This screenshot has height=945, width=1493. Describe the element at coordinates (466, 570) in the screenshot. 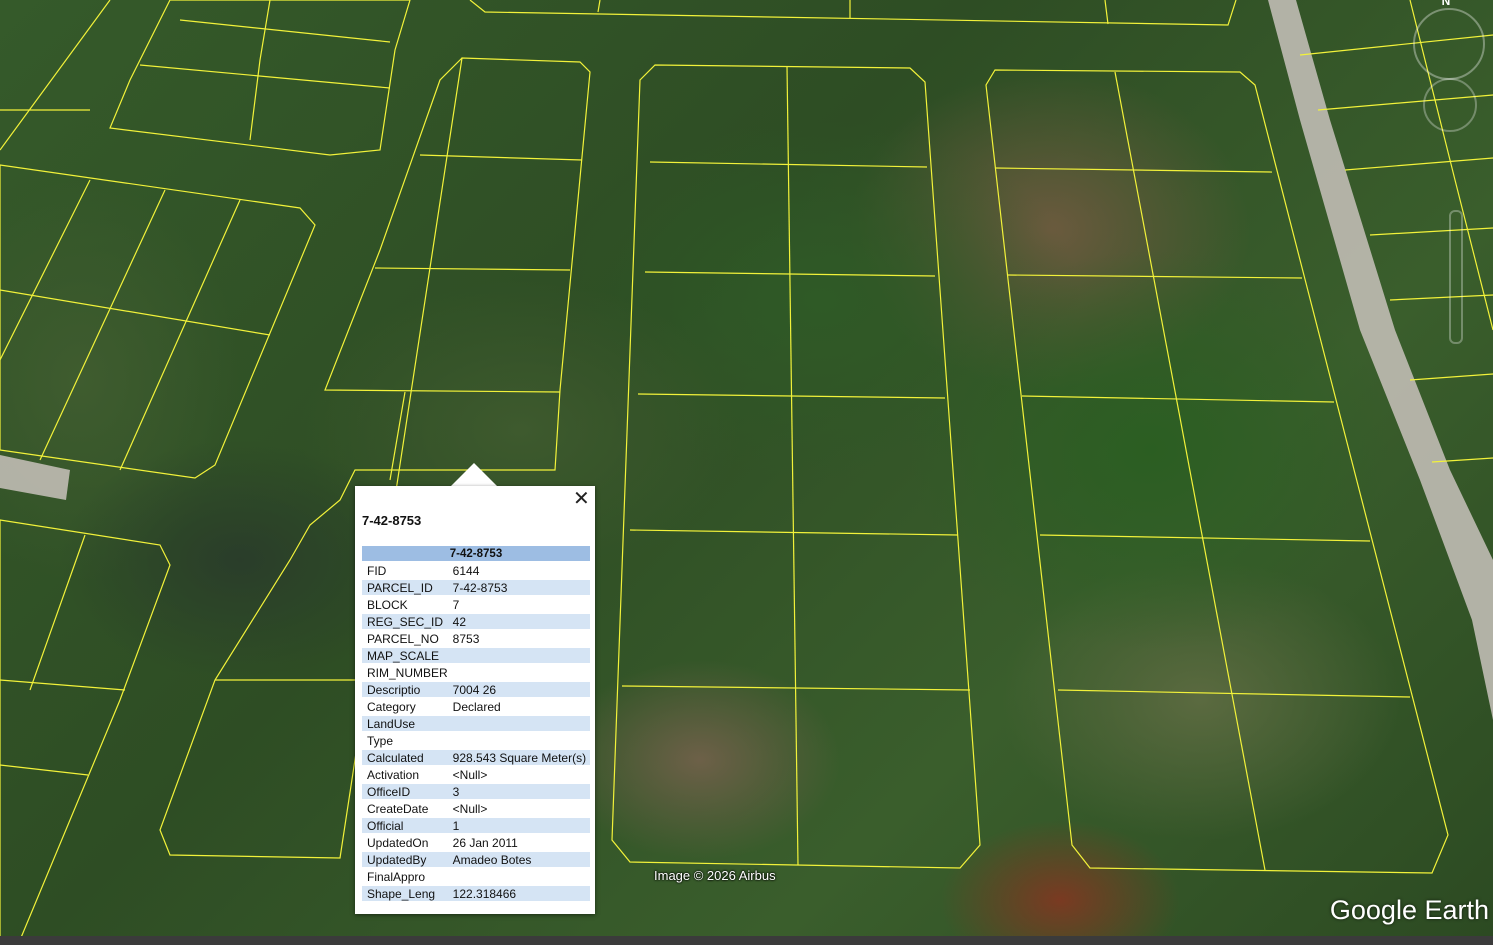

I see `attribute-value: 6144` at that location.